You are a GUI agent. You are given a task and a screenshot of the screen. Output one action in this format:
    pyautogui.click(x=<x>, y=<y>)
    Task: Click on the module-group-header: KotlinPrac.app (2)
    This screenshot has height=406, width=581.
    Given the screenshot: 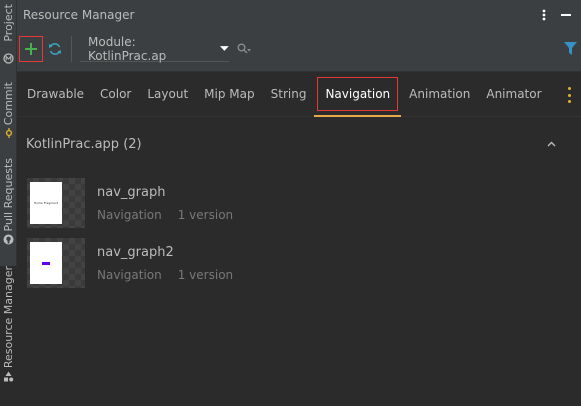 What is the action you would take?
    pyautogui.click(x=84, y=144)
    